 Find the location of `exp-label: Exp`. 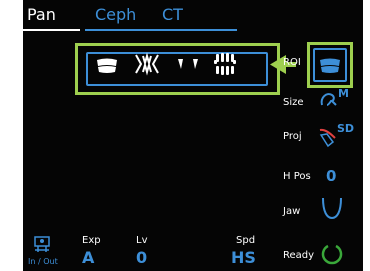

exp-label: Exp is located at coordinates (91, 240).